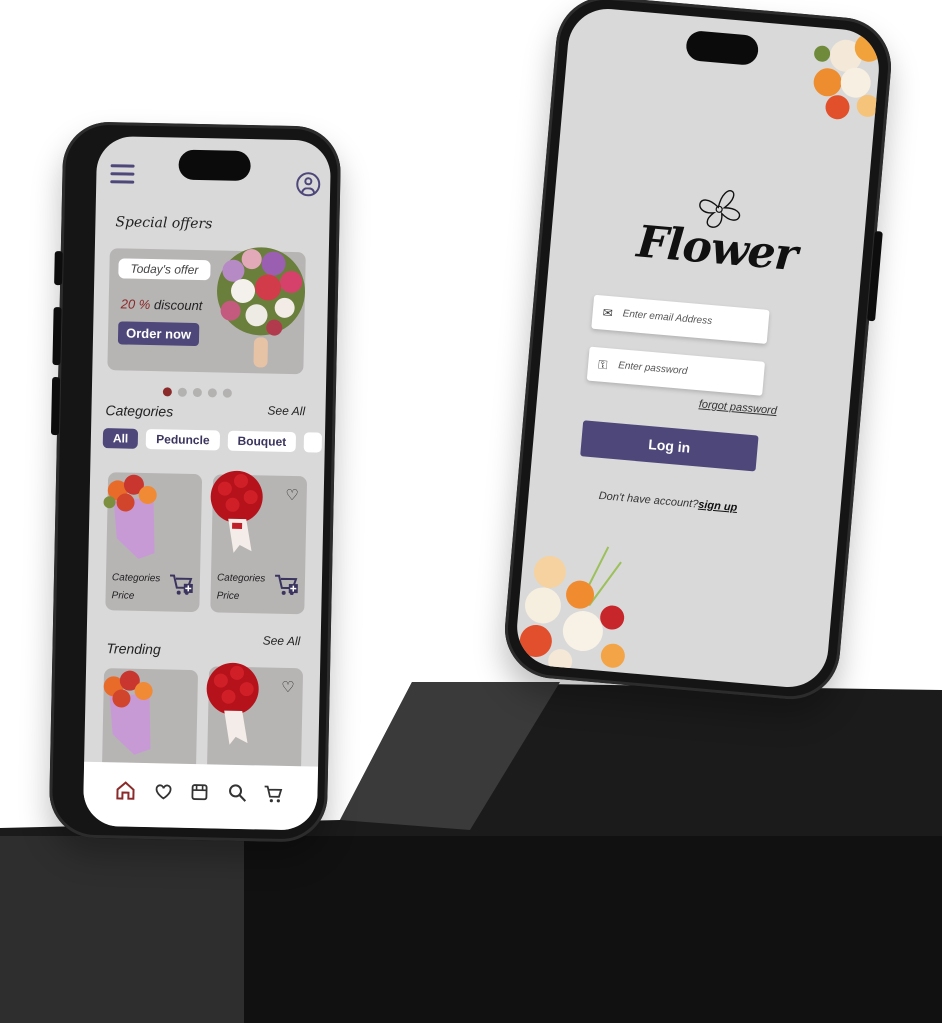 Image resolution: width=944 pixels, height=1023 pixels. Describe the element at coordinates (262, 441) in the screenshot. I see `chip-bouquet: Bouquet` at that location.